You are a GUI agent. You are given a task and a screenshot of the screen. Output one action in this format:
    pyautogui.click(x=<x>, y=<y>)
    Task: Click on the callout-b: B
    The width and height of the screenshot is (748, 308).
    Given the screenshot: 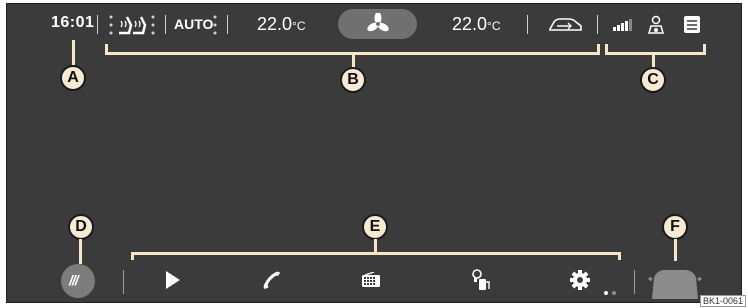 What is the action you would take?
    pyautogui.click(x=353, y=80)
    